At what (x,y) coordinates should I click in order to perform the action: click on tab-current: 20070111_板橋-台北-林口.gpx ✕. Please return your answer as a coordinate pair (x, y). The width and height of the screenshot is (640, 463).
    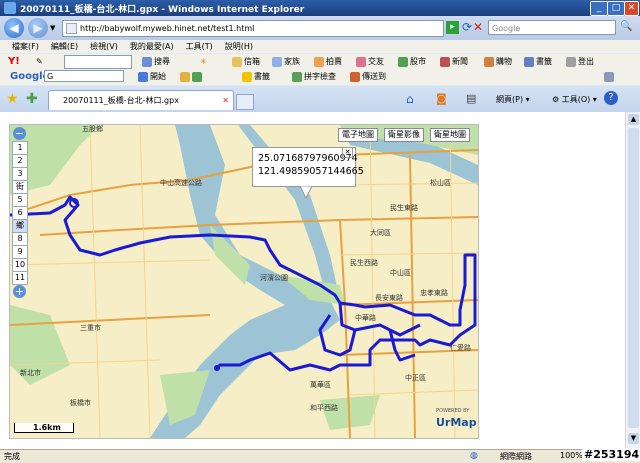
    Looking at the image, I should click on (141, 100).